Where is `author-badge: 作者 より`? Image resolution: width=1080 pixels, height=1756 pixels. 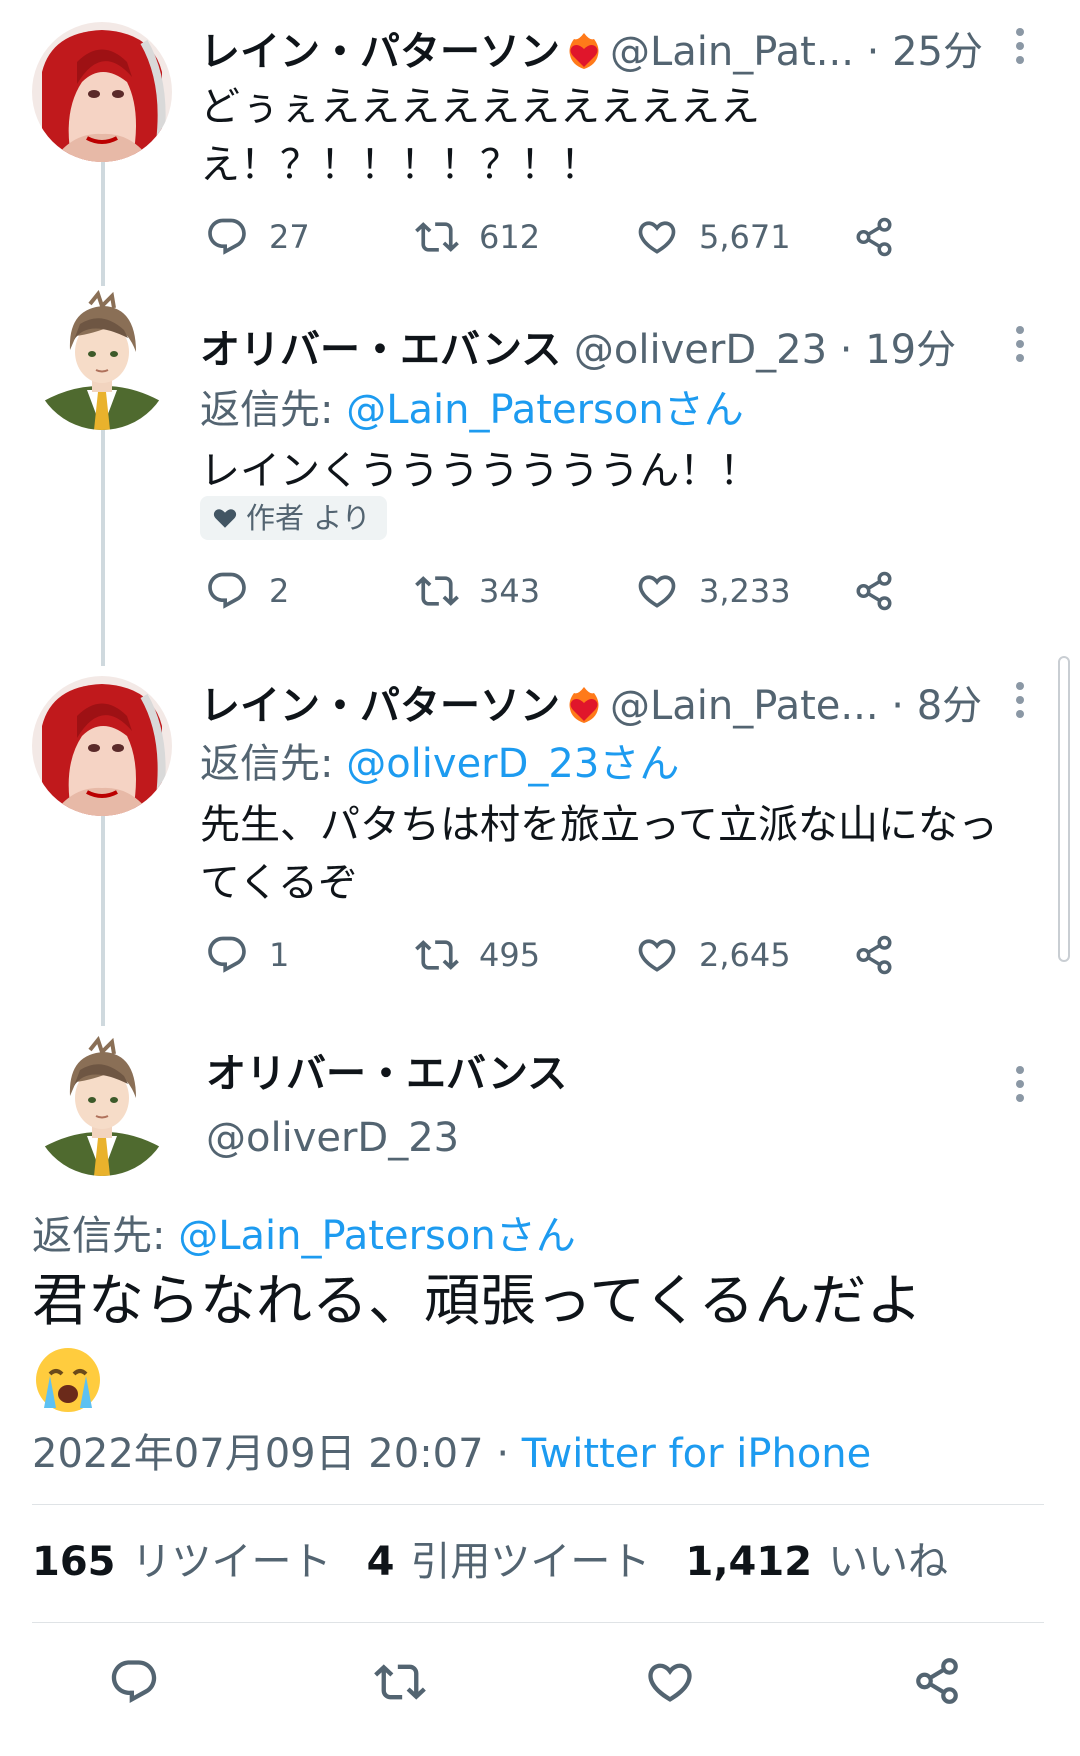
author-badge: 作者 より is located at coordinates (293, 518).